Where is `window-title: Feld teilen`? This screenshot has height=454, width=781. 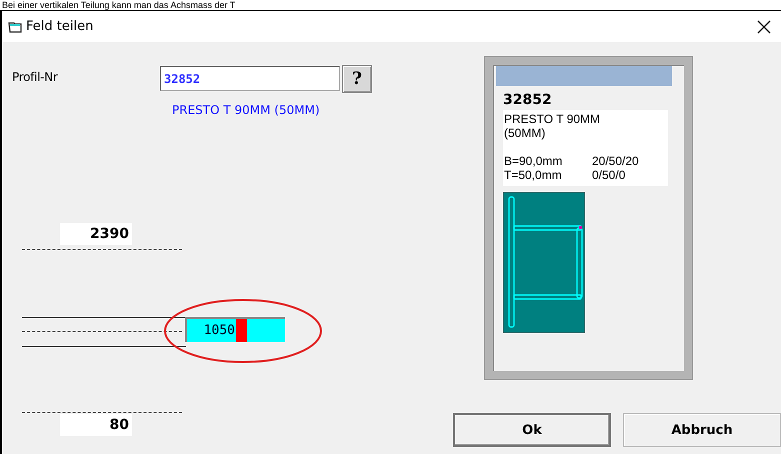 window-title: Feld teilen is located at coordinates (60, 26).